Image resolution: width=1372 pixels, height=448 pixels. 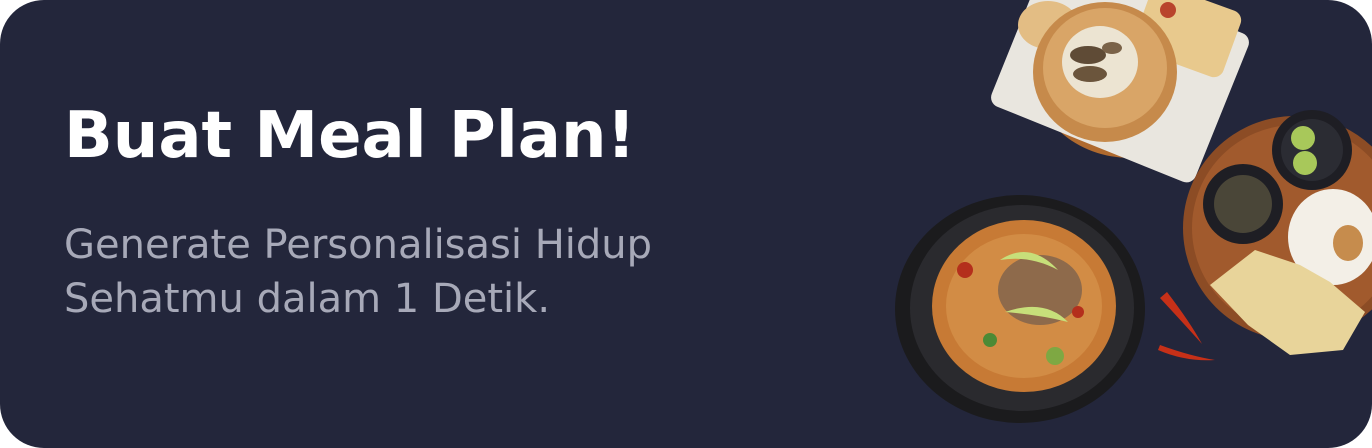 I want to click on rice-platter-image, so click(x=1277, y=232).